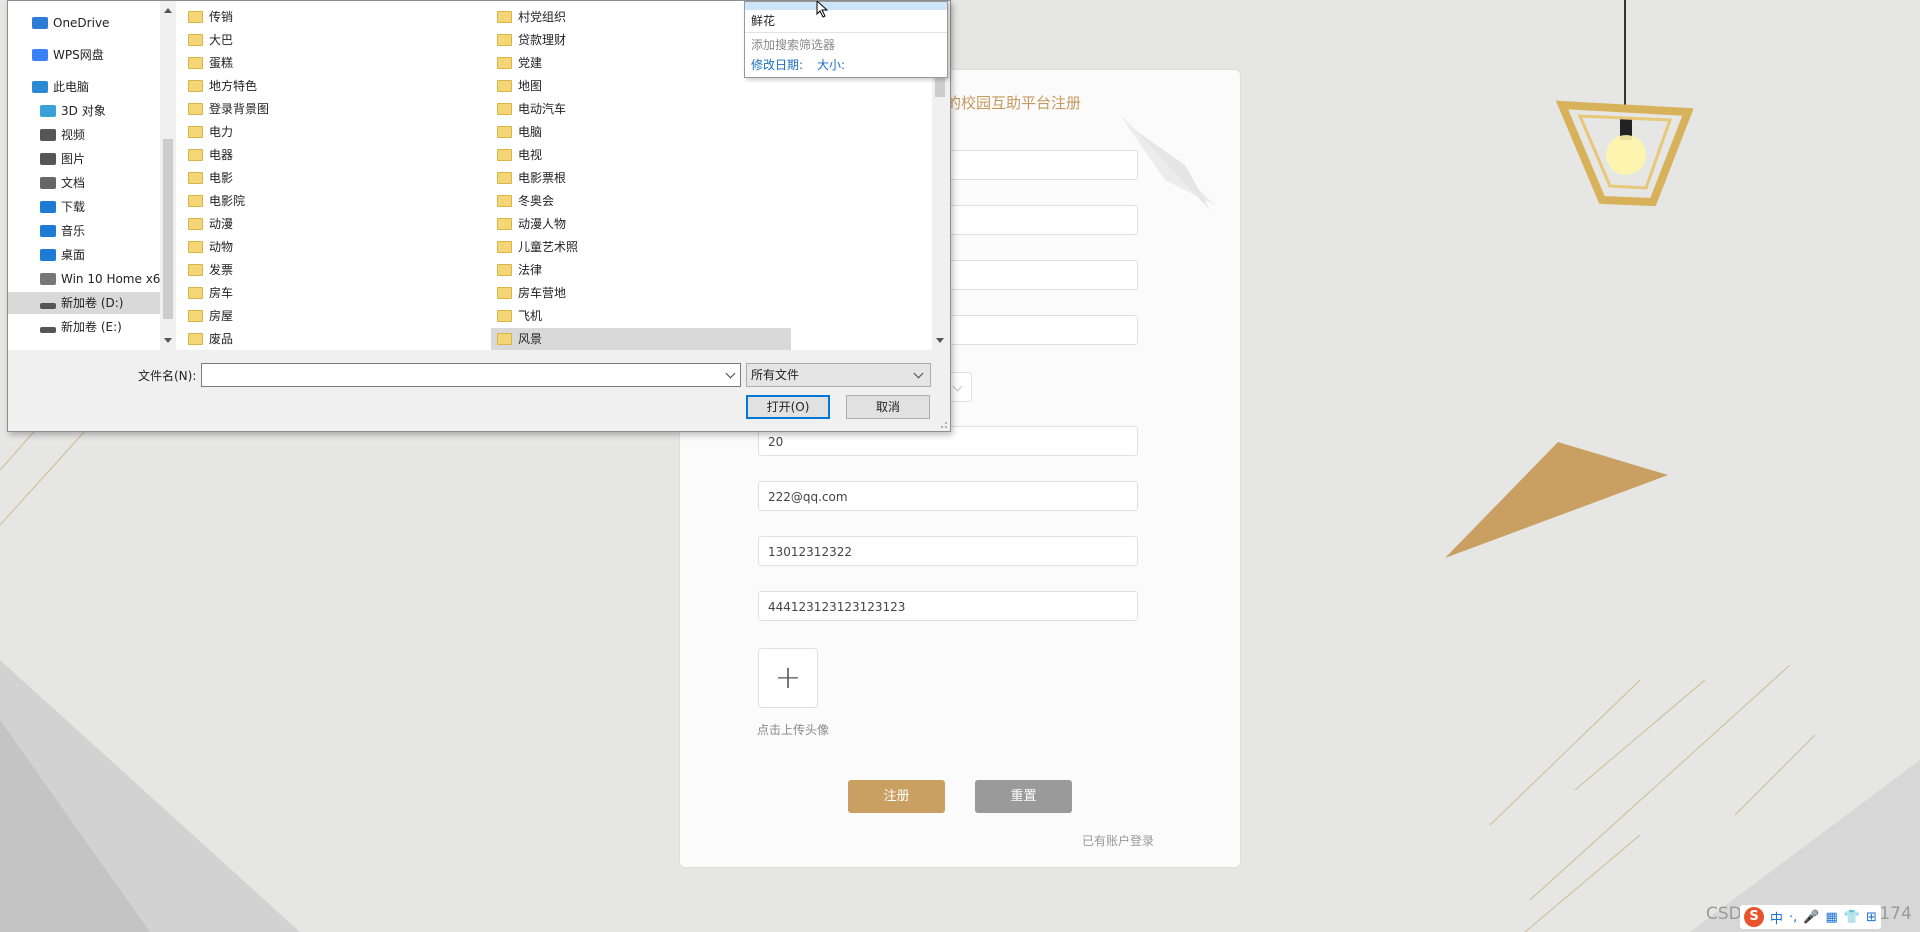  I want to click on file-item: 动漫人物, so click(641, 224).